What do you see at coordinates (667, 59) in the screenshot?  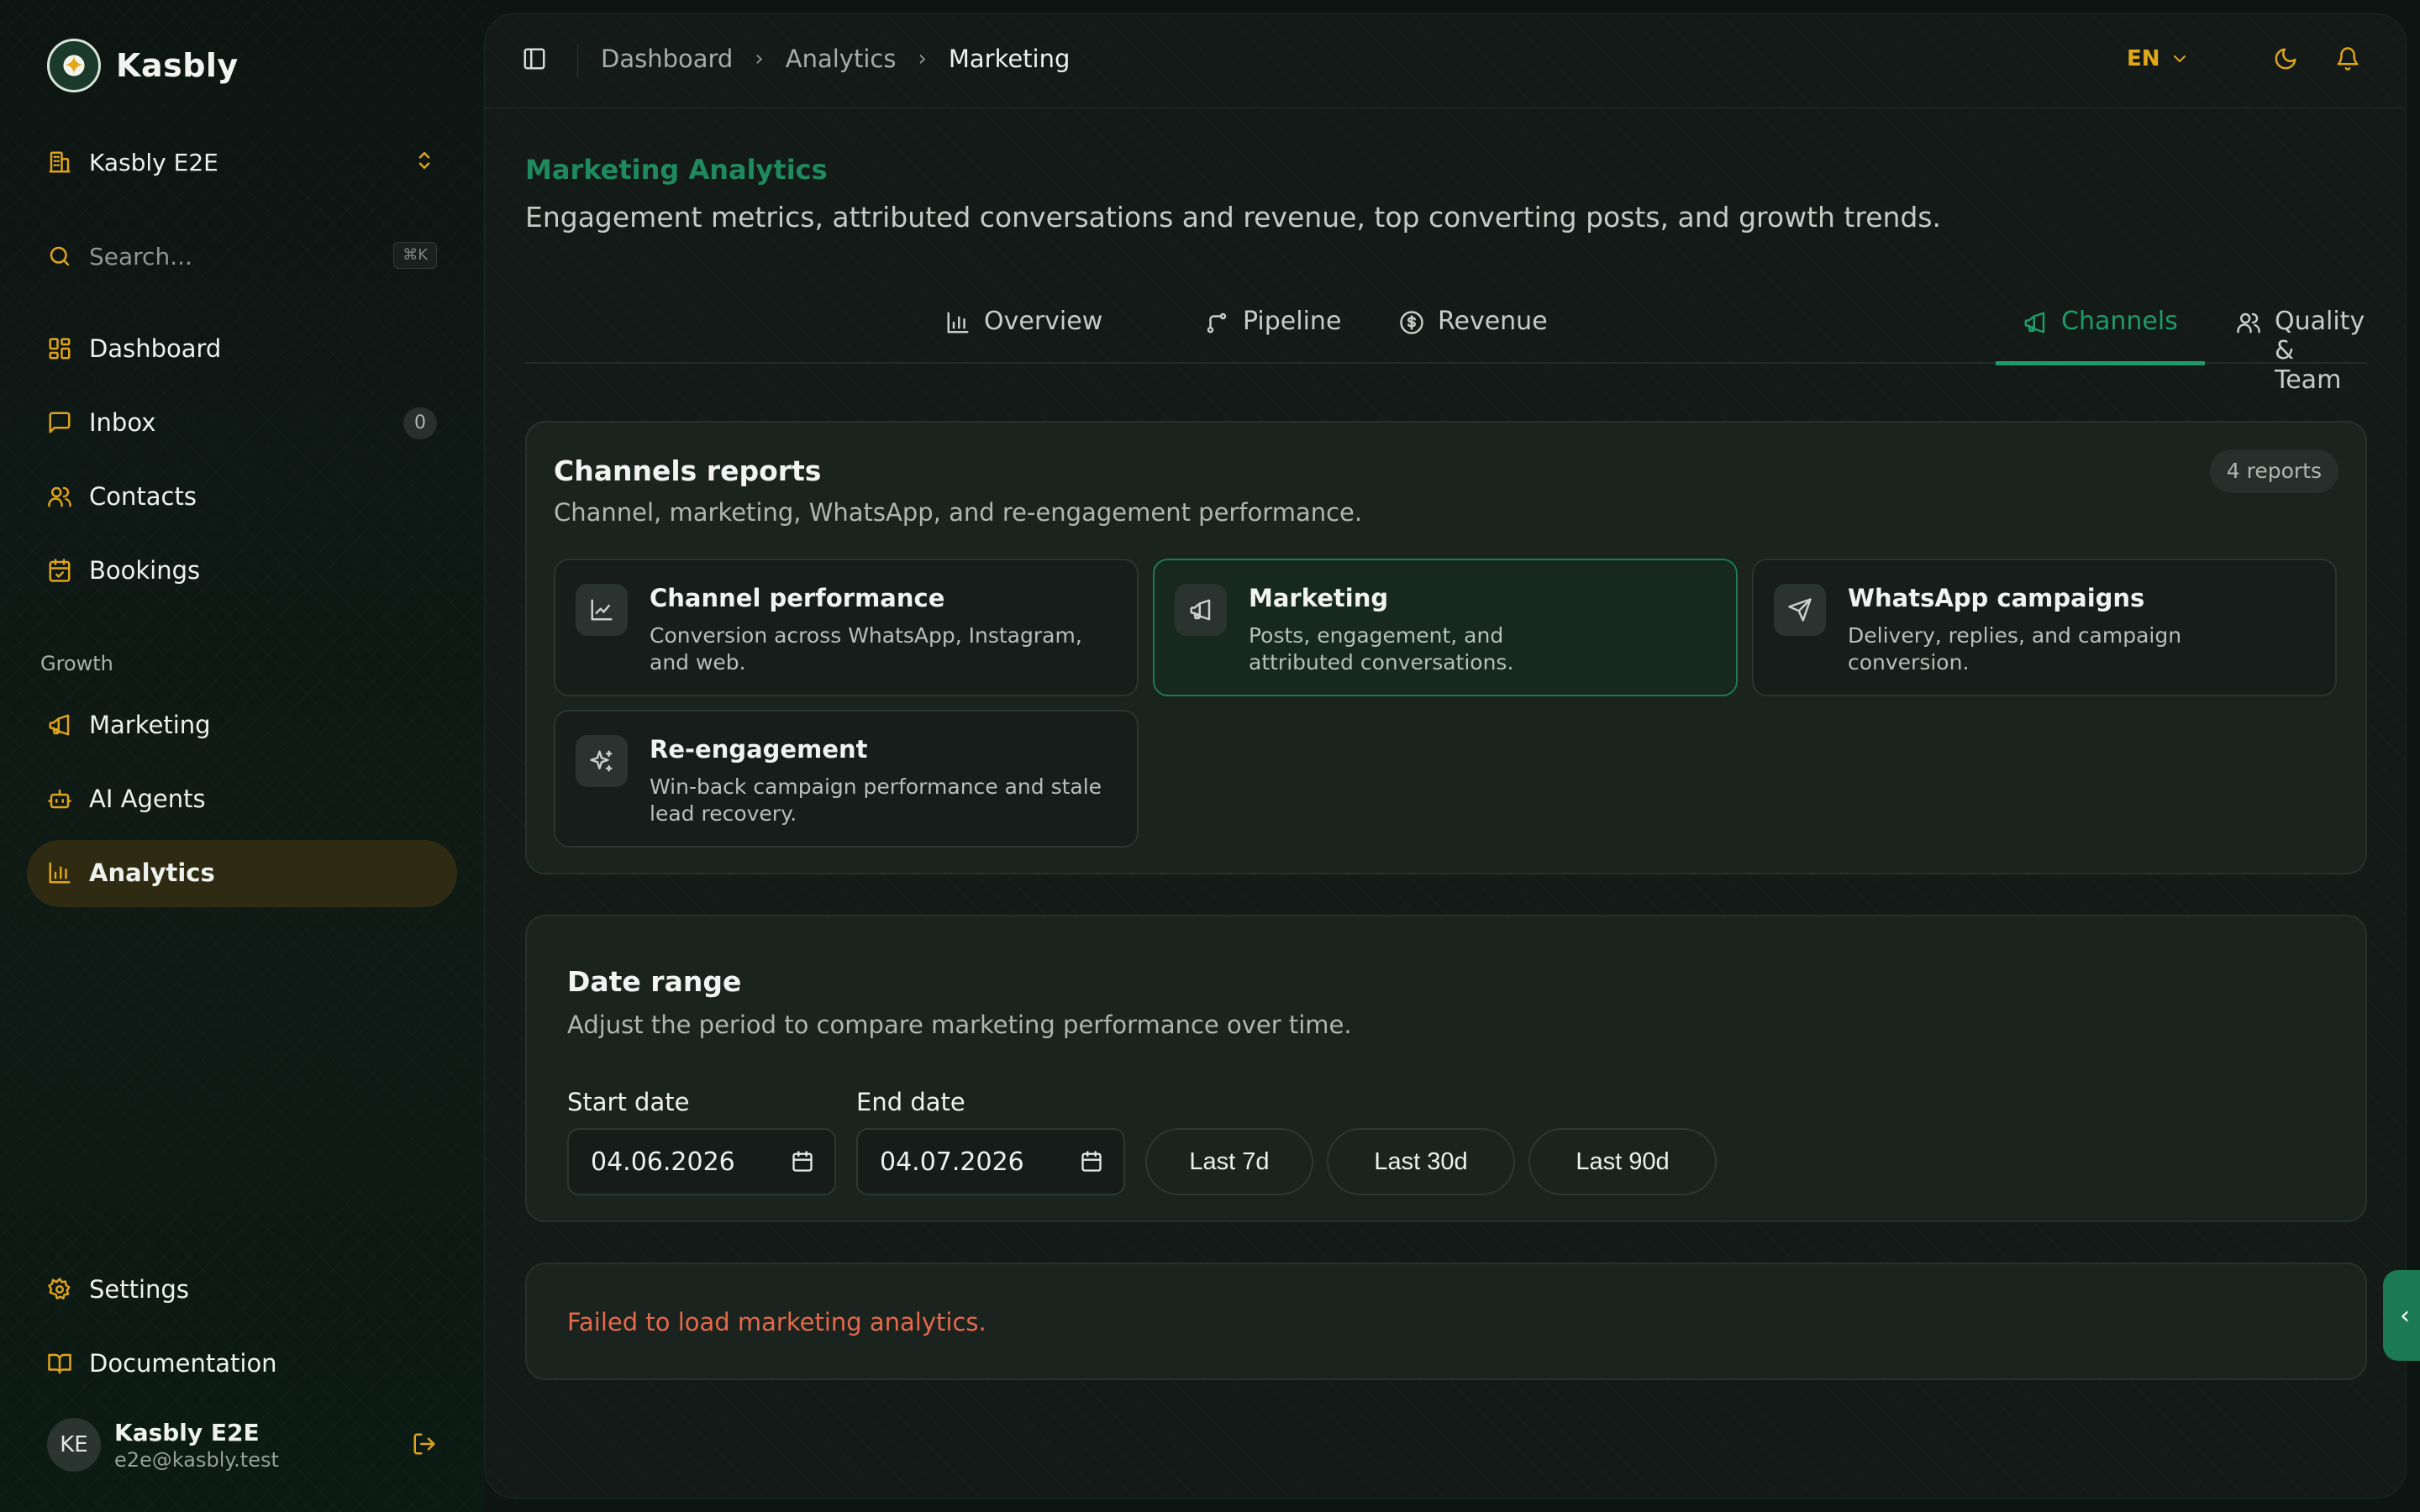 I see `breadcrumb-dashboard: Dashboard` at bounding box center [667, 59].